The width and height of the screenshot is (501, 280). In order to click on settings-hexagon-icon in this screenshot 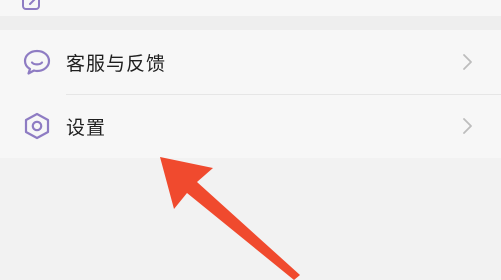, I will do `click(37, 126)`.